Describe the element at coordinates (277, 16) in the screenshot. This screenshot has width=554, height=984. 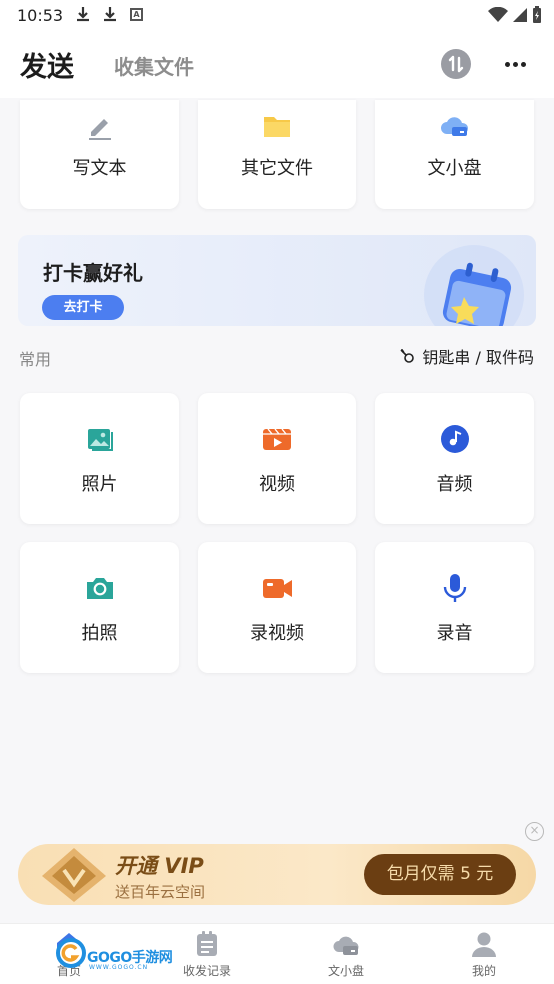
I see `status-bar: 10:53 A` at that location.